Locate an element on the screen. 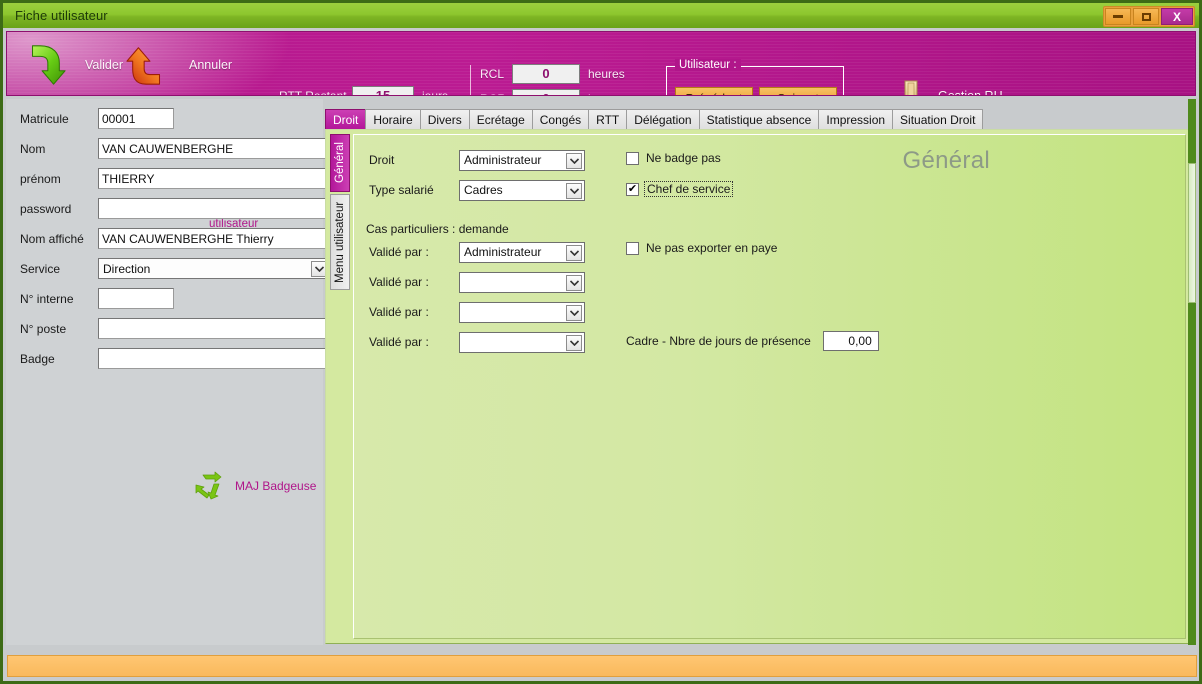 This screenshot has height=684, width=1202. minimize-button is located at coordinates (1118, 16).